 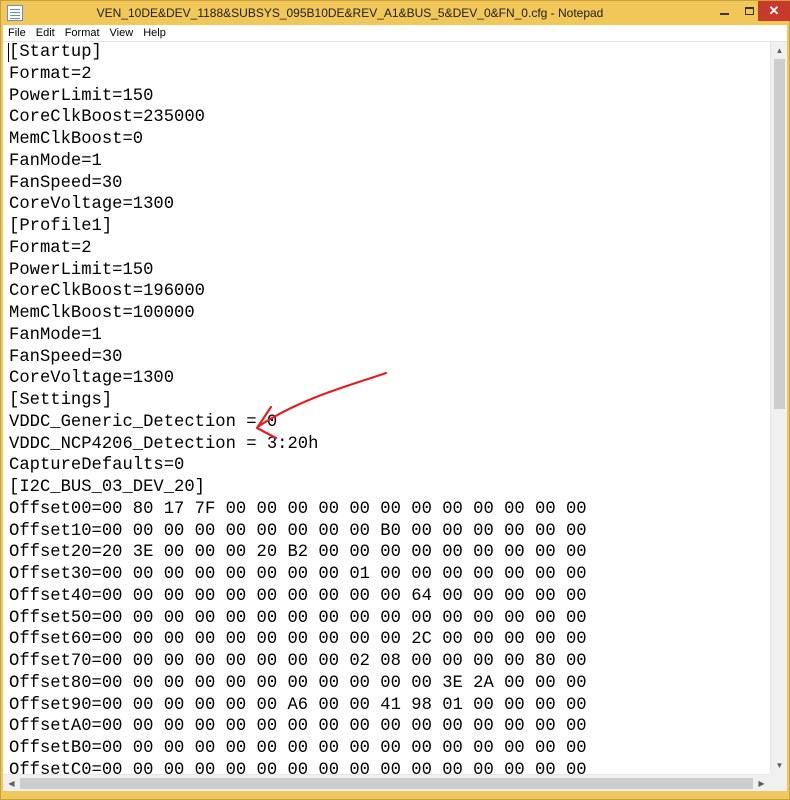 I want to click on text-line: MemClkBoost=0, so click(x=76, y=139).